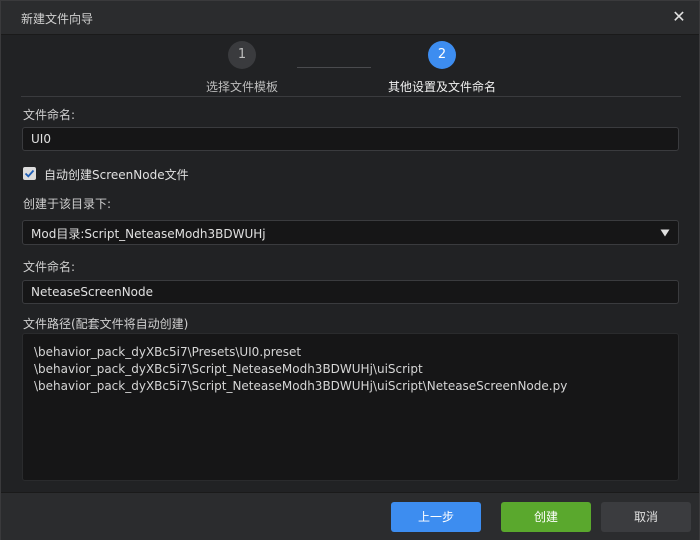 The width and height of the screenshot is (700, 540). Describe the element at coordinates (350, 18) in the screenshot. I see `title-bar: 新建文件向导 ✕` at that location.